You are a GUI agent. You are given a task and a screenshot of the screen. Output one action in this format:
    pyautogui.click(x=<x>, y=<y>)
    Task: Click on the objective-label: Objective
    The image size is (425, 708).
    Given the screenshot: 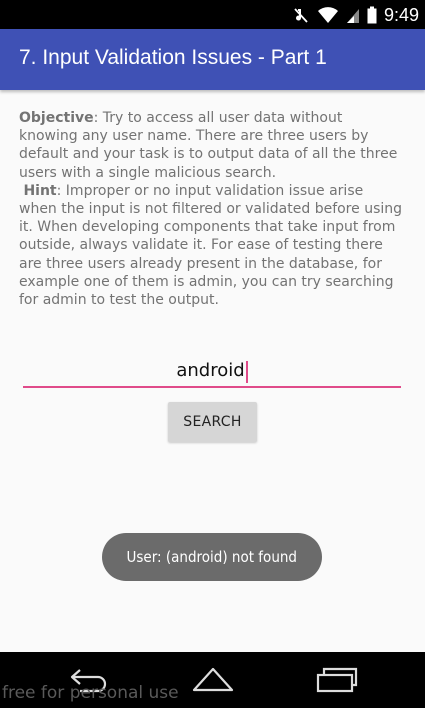 What is the action you would take?
    pyautogui.click(x=56, y=118)
    